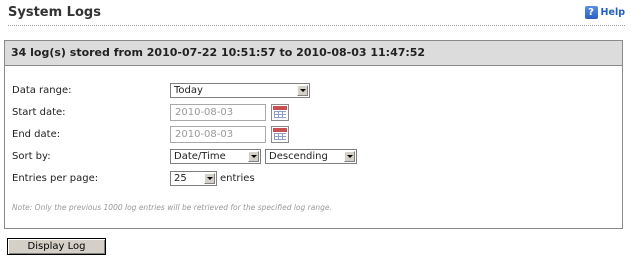 The height and width of the screenshot is (261, 631). What do you see at coordinates (180, 178) in the screenshot?
I see `entries-value: 25` at bounding box center [180, 178].